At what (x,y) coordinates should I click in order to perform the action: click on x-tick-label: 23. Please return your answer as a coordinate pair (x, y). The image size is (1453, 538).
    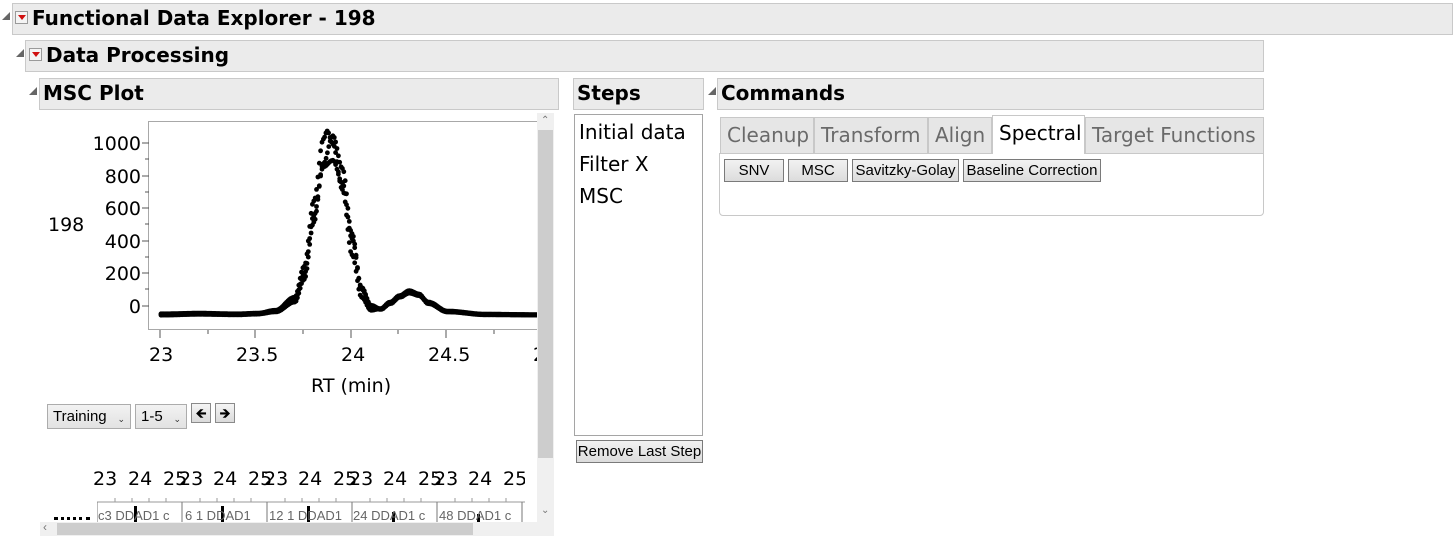
    Looking at the image, I should click on (161, 355).